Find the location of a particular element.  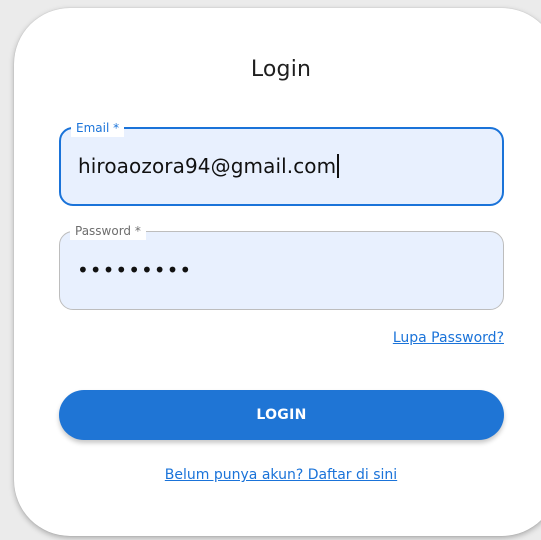

email-input: hiroaozora94@gmail.com is located at coordinates (209, 166).